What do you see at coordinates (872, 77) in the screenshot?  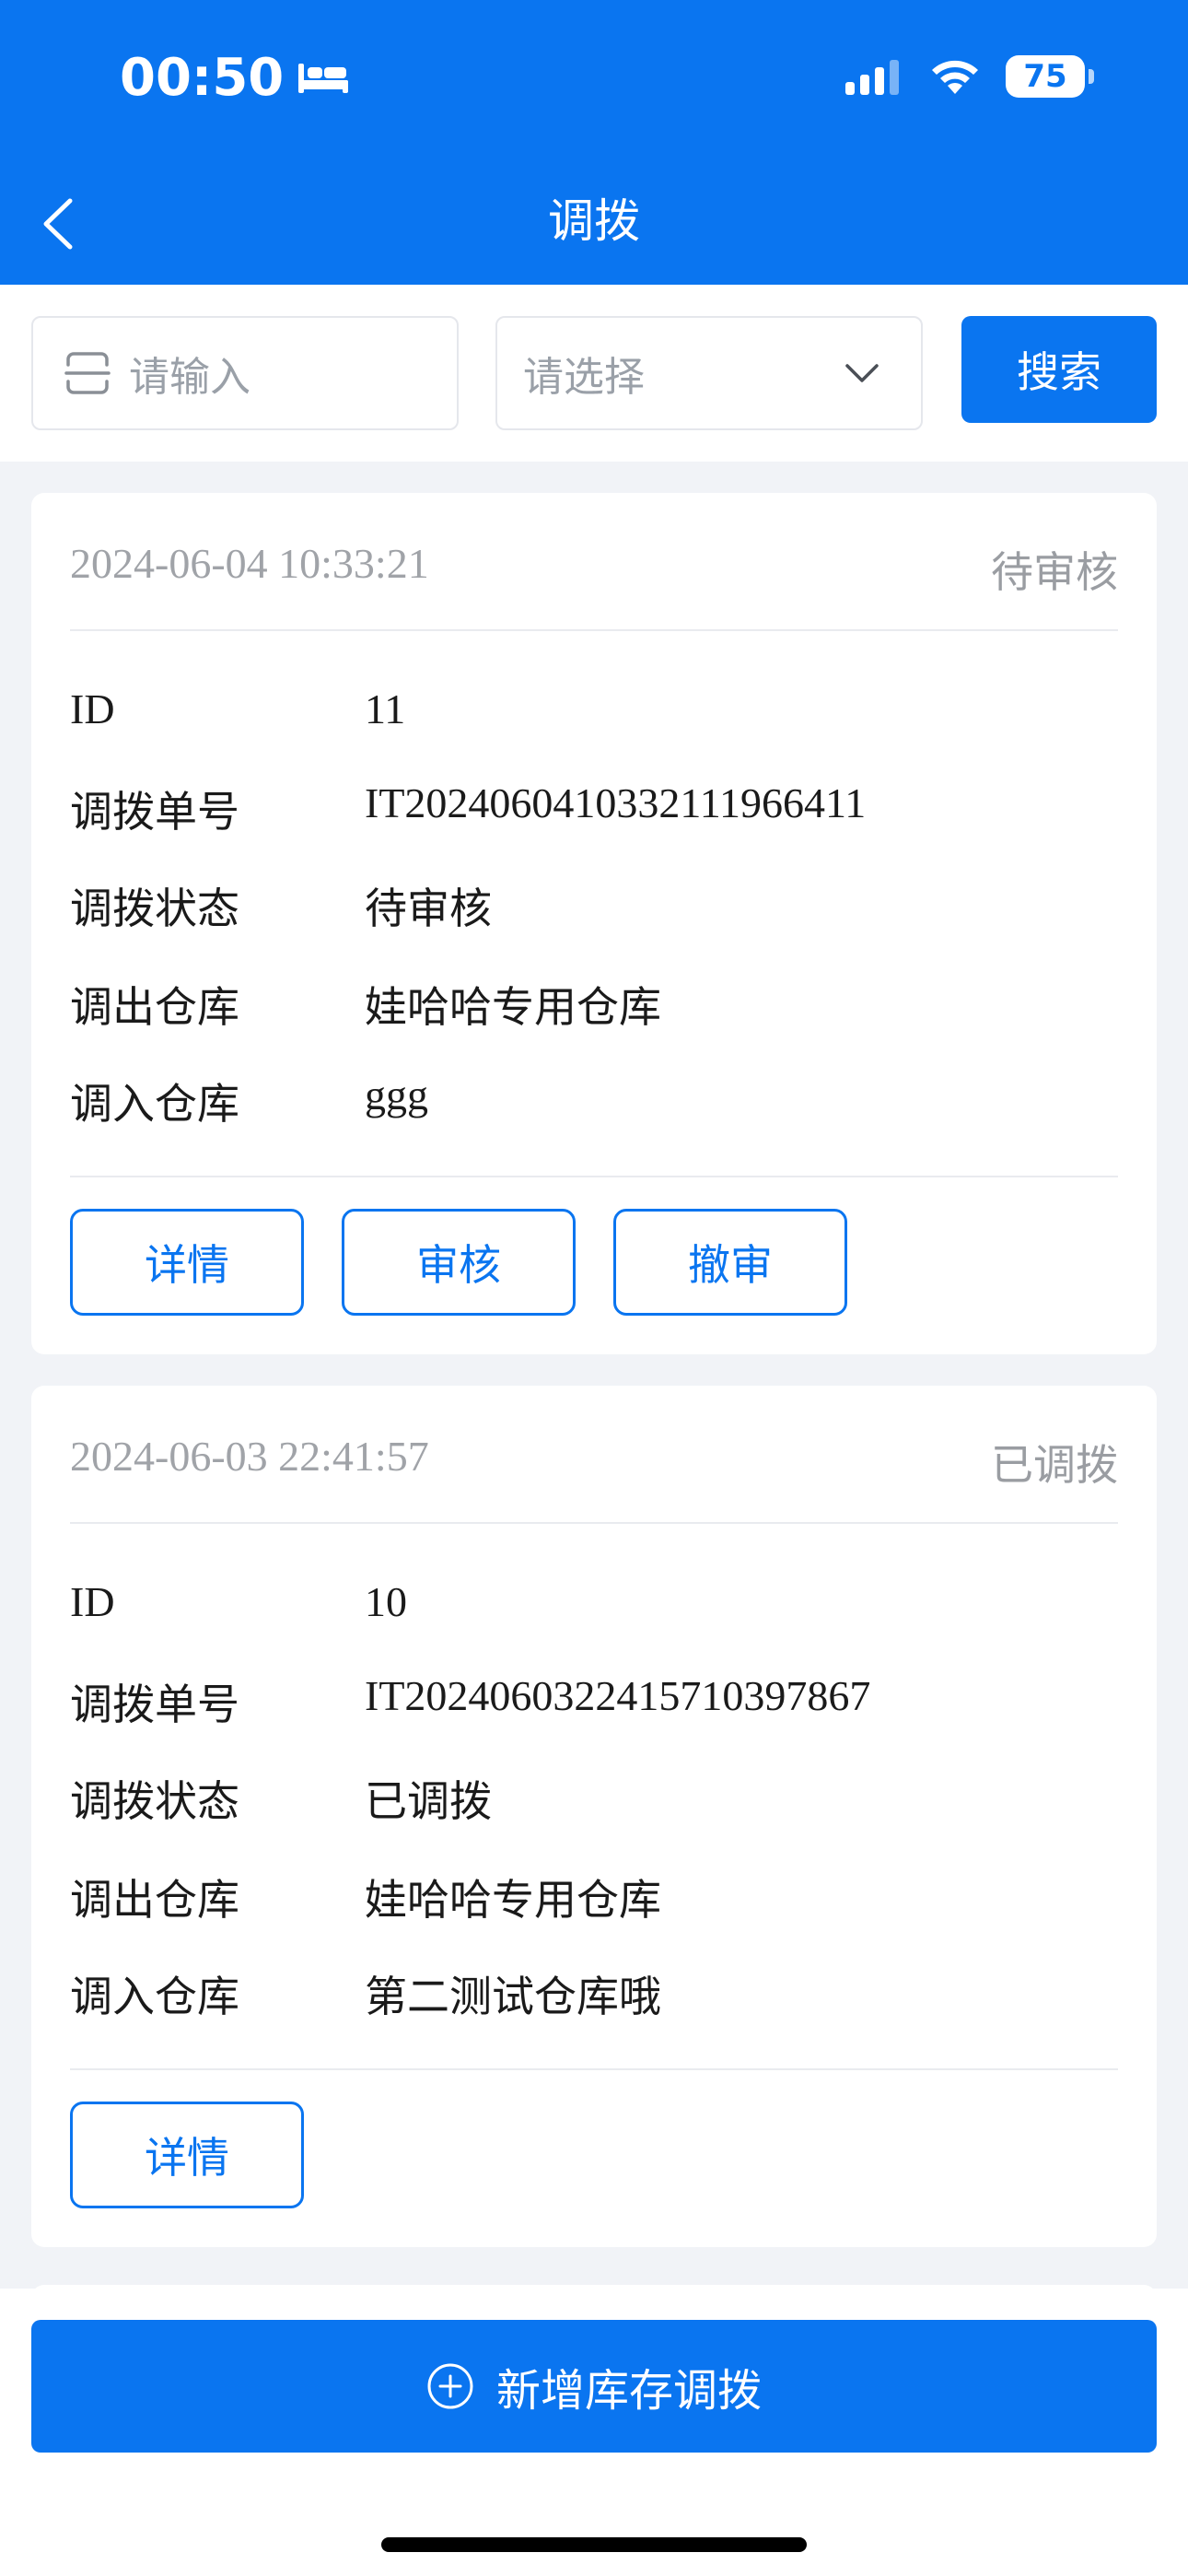 I see `signal-icon` at bounding box center [872, 77].